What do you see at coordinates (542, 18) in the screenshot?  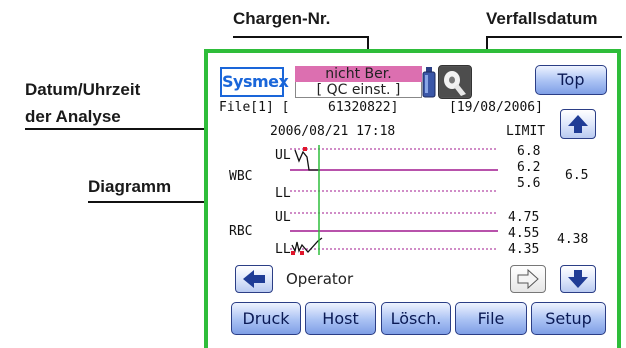 I see `callout-verfallsdatum: Verfallsdatum` at bounding box center [542, 18].